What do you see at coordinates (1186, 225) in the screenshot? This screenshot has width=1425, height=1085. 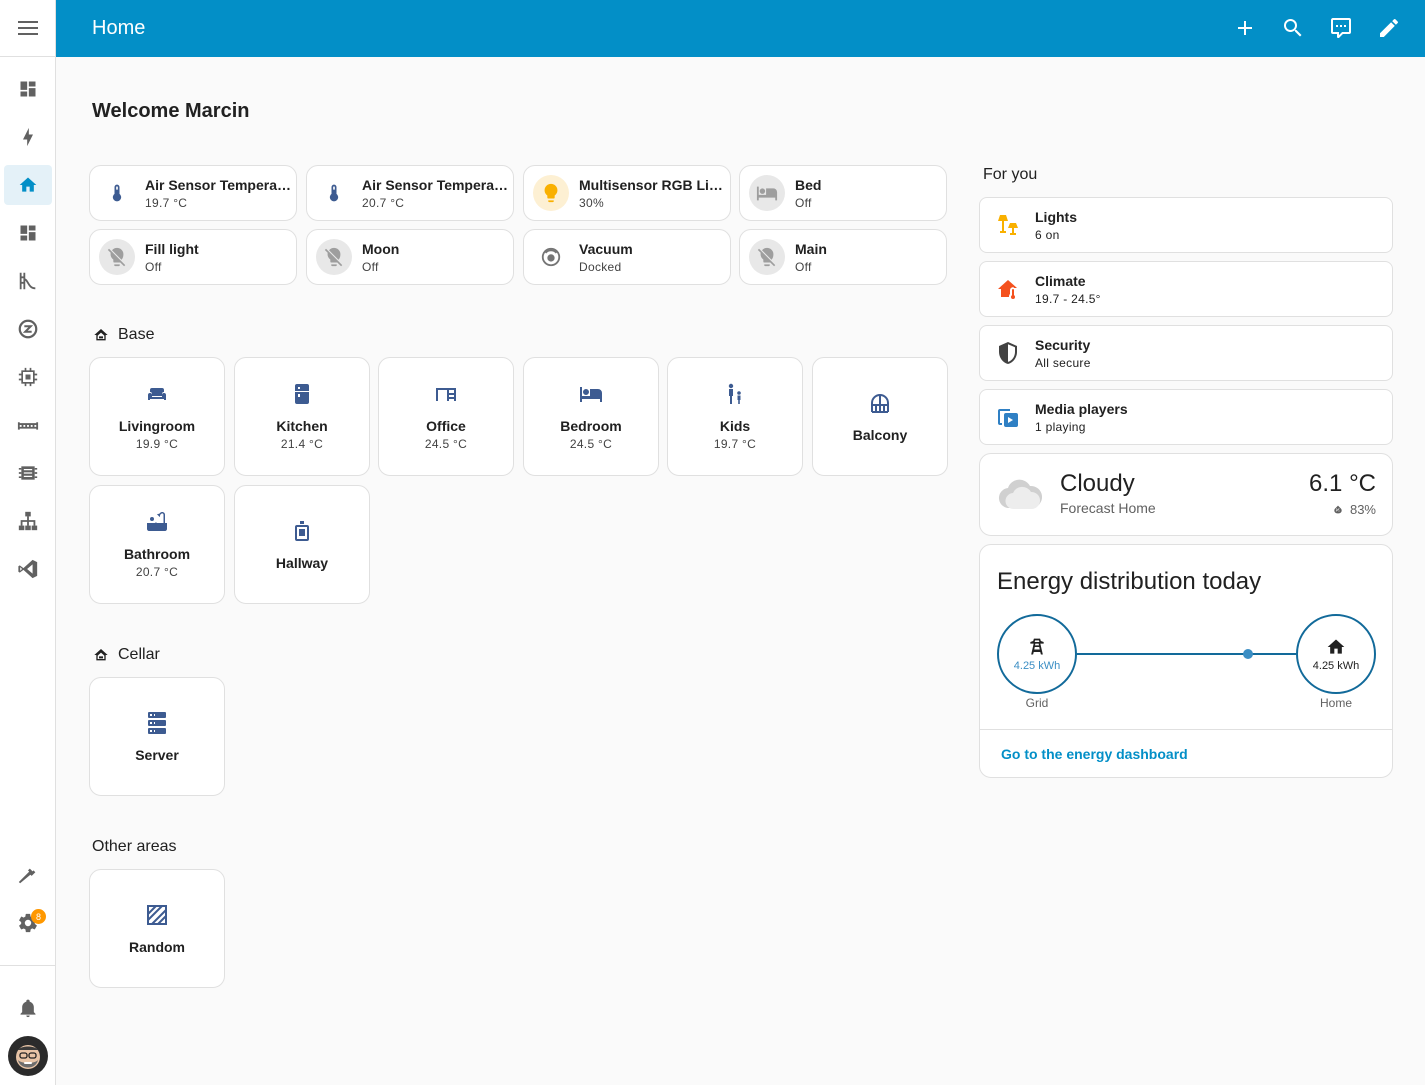 I see `summary-lights: Lights 6 on` at bounding box center [1186, 225].